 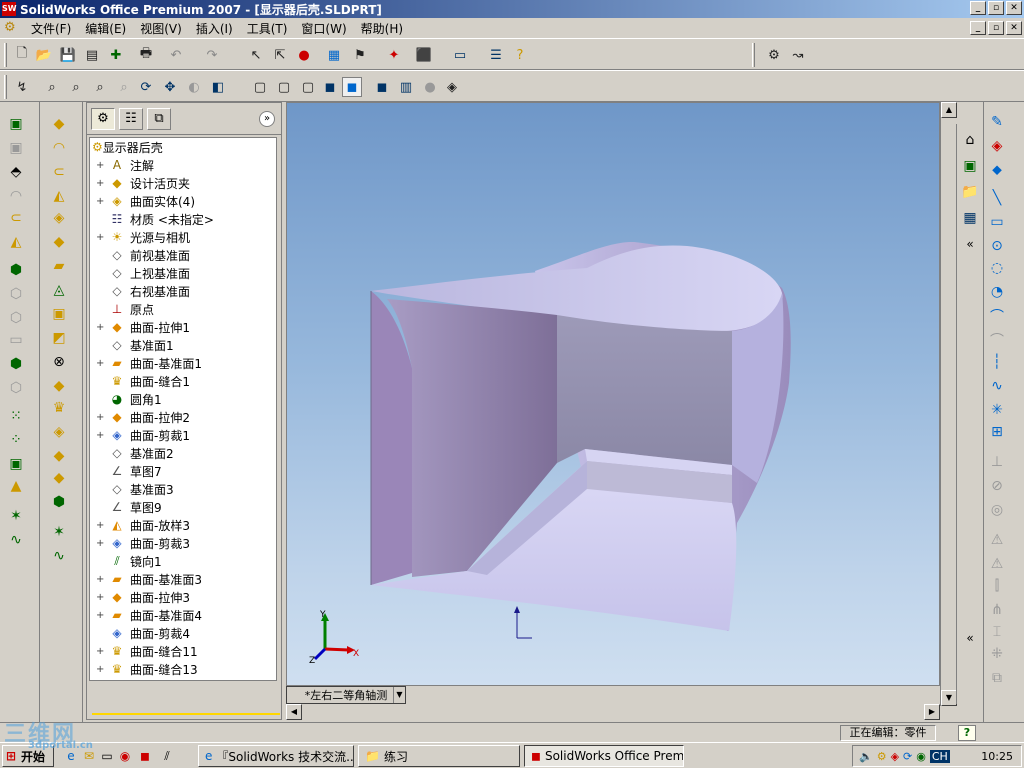 I want to click on 3point-arc-icon: ⌒, so click(x=997, y=316).